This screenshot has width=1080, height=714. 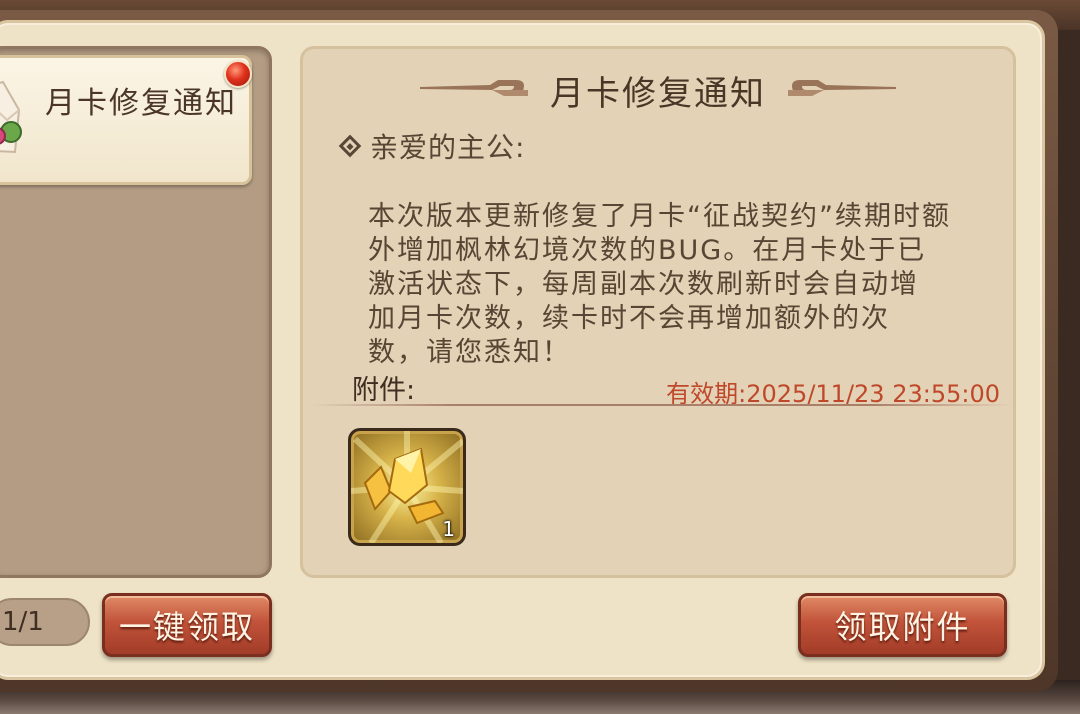 I want to click on unread-badge, so click(x=238, y=74).